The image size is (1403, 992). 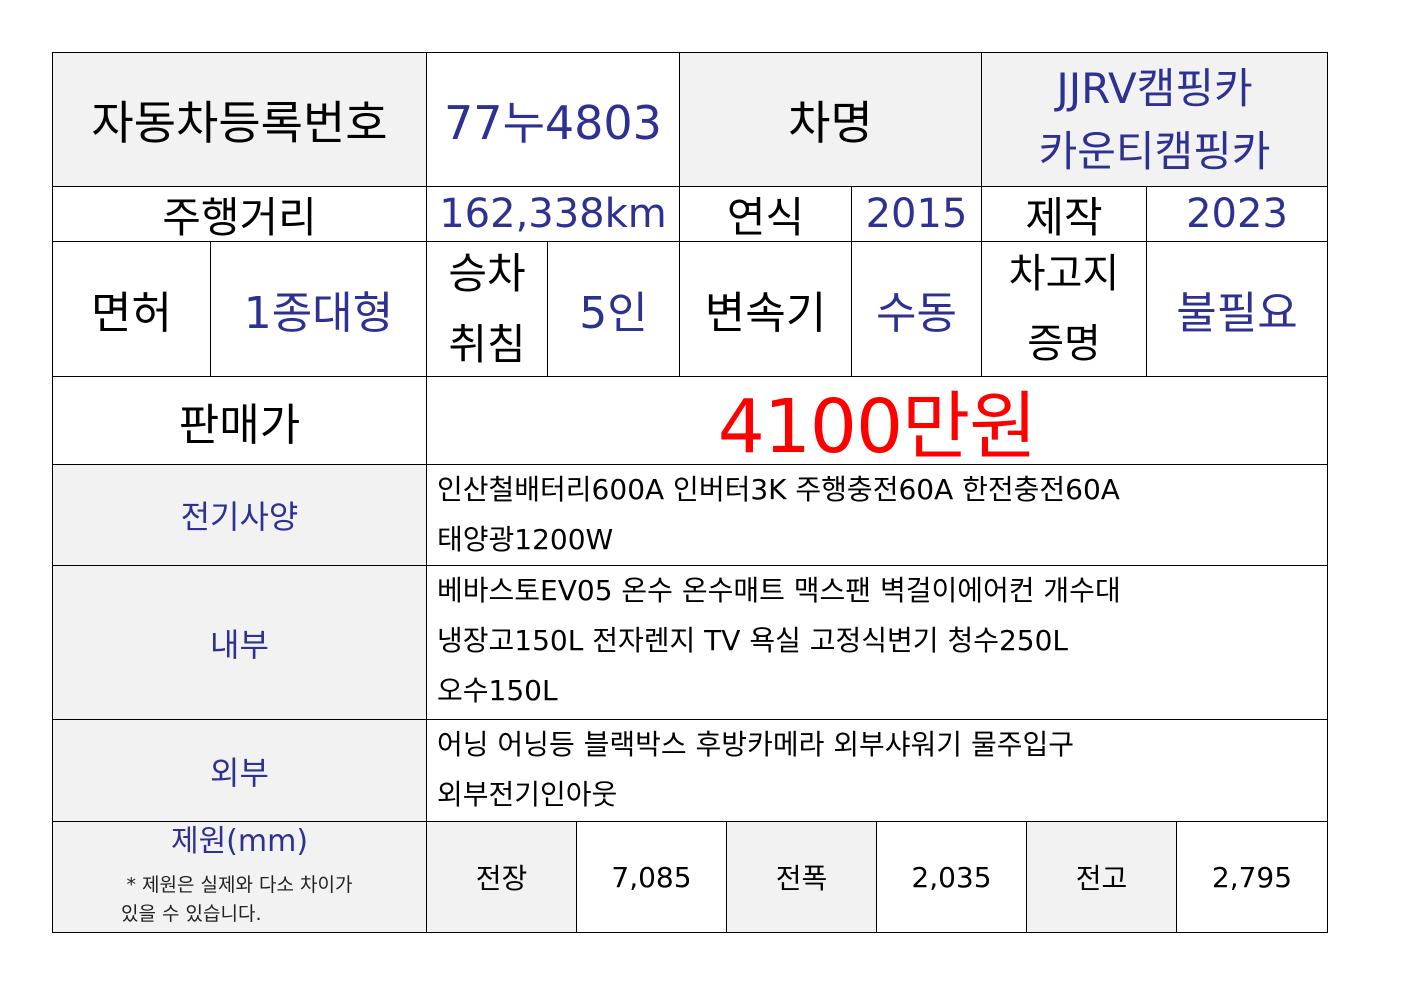 What do you see at coordinates (240, 771) in the screenshot?
I see `exterior-label: 외부` at bounding box center [240, 771].